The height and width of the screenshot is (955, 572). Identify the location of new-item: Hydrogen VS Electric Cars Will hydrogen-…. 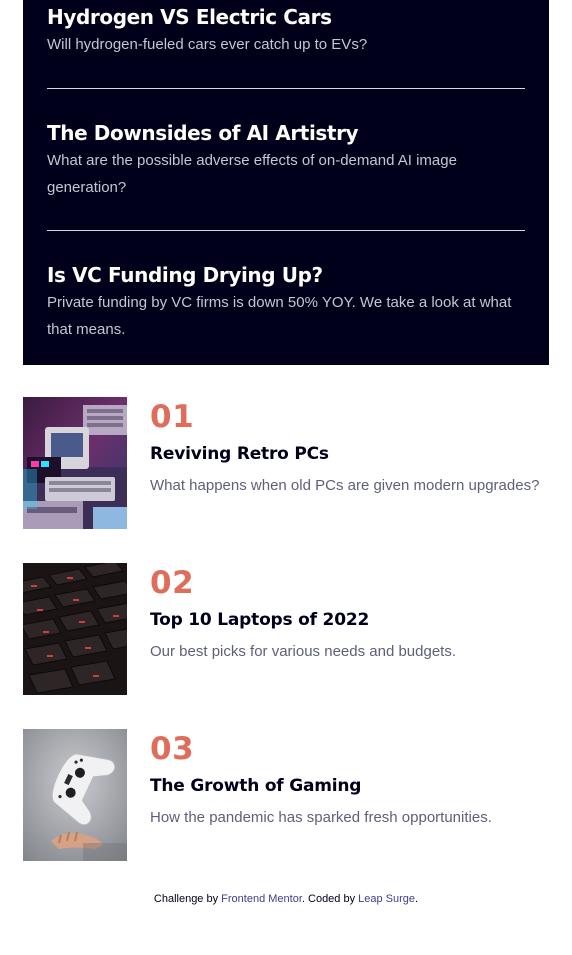
(286, 31).